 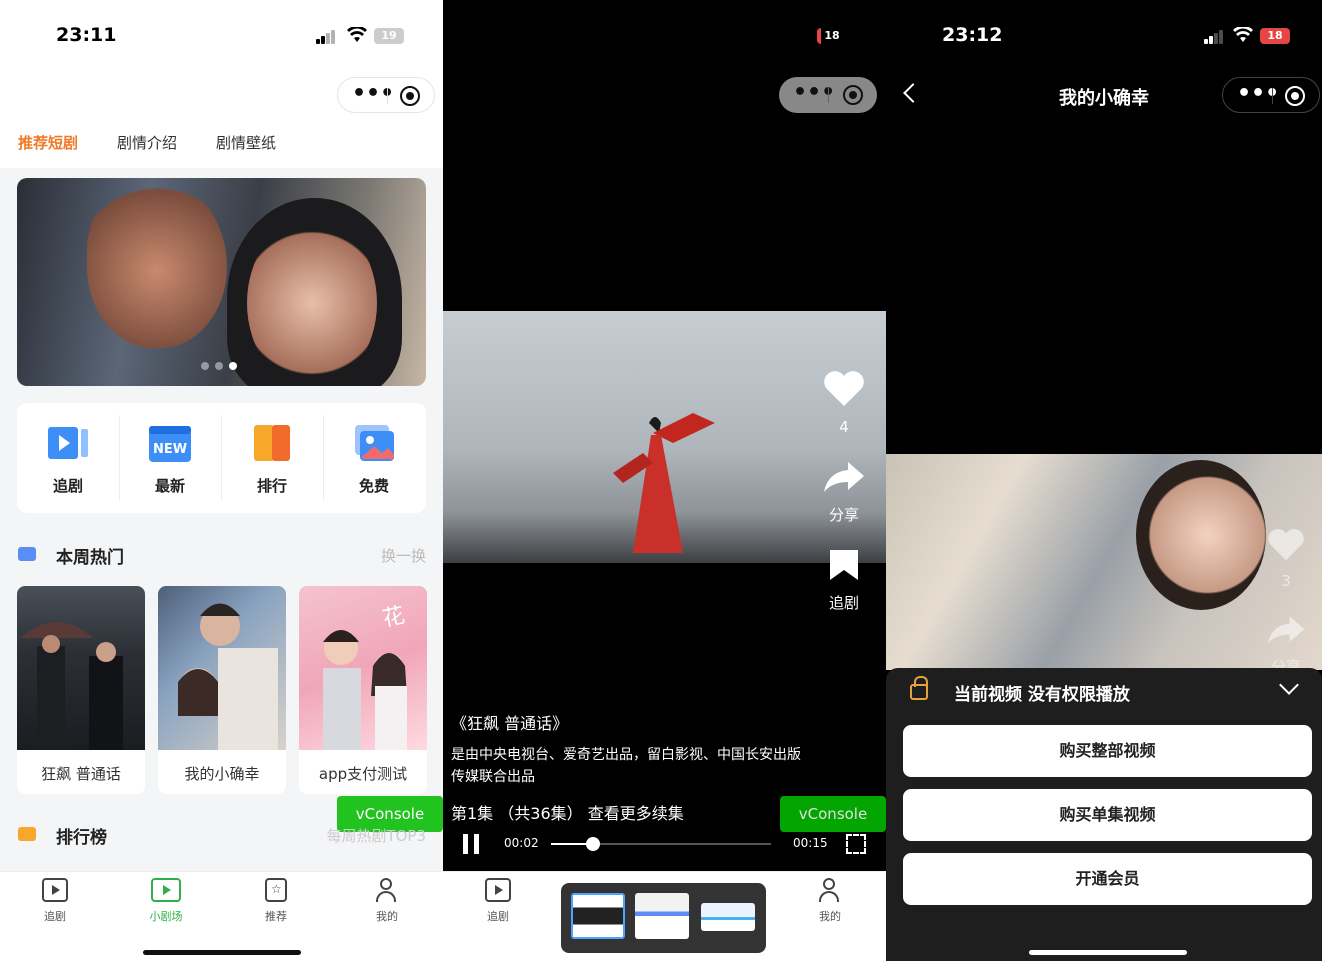 What do you see at coordinates (170, 449) in the screenshot?
I see `svg-text: NEW` at bounding box center [170, 449].